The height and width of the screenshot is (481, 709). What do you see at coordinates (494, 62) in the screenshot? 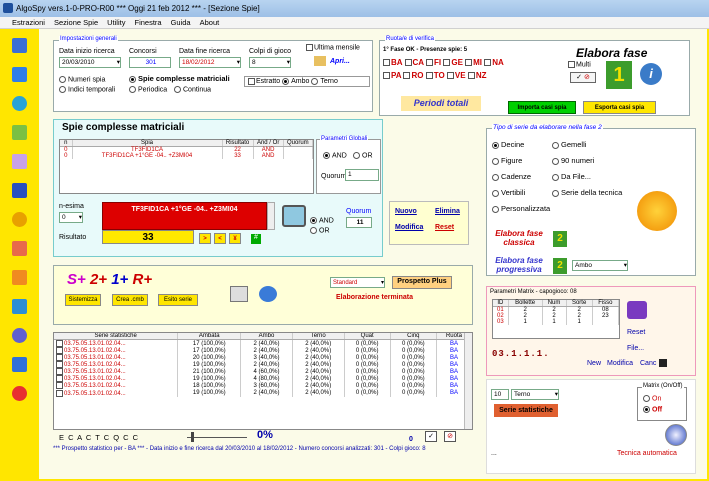
I see `ruota-na-checkbox: NA` at bounding box center [494, 62].